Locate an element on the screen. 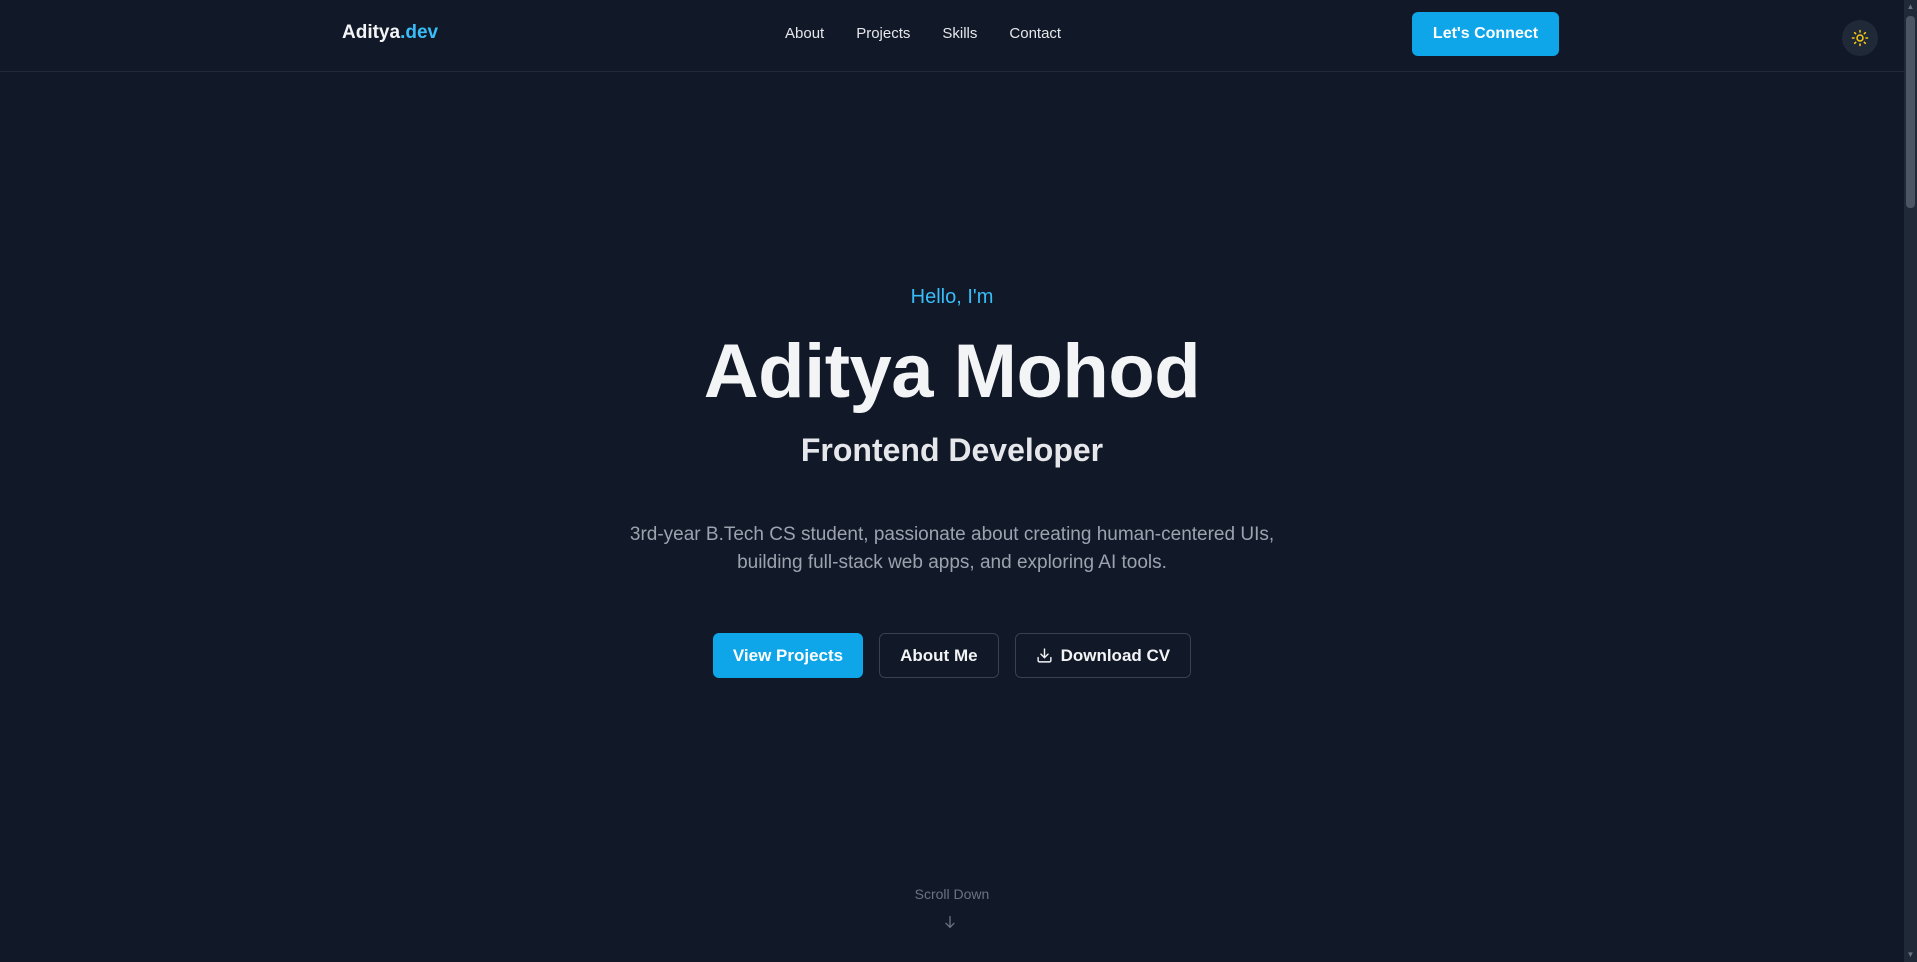 This screenshot has width=1917, height=962. arrow-down-icon is located at coordinates (950, 922).